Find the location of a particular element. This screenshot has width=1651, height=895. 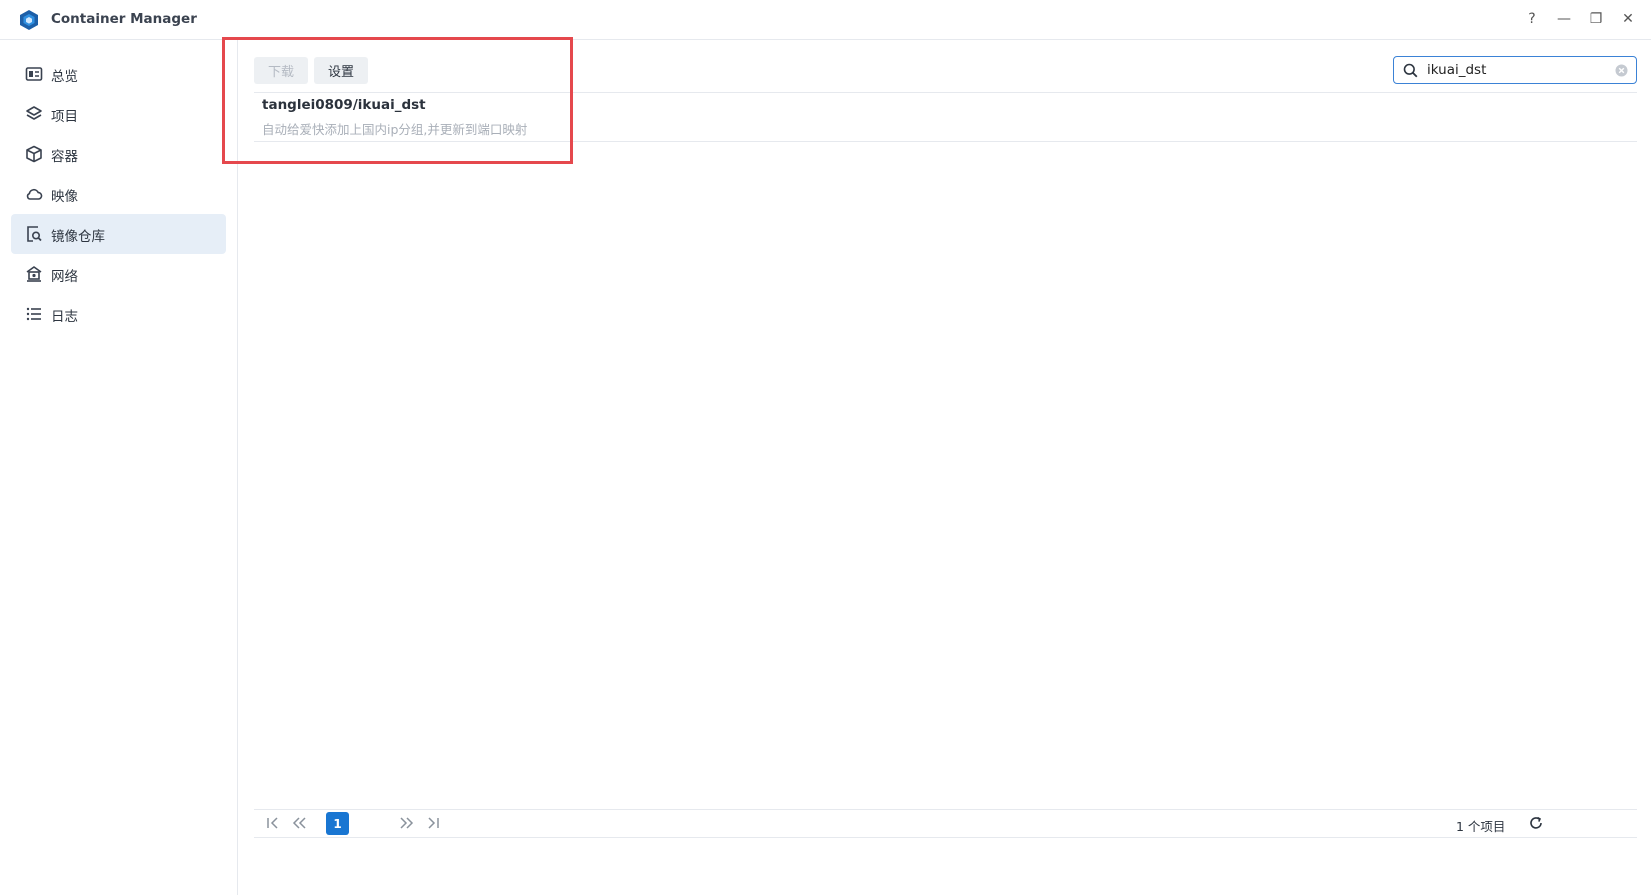

app-title: Container Manager is located at coordinates (124, 19).